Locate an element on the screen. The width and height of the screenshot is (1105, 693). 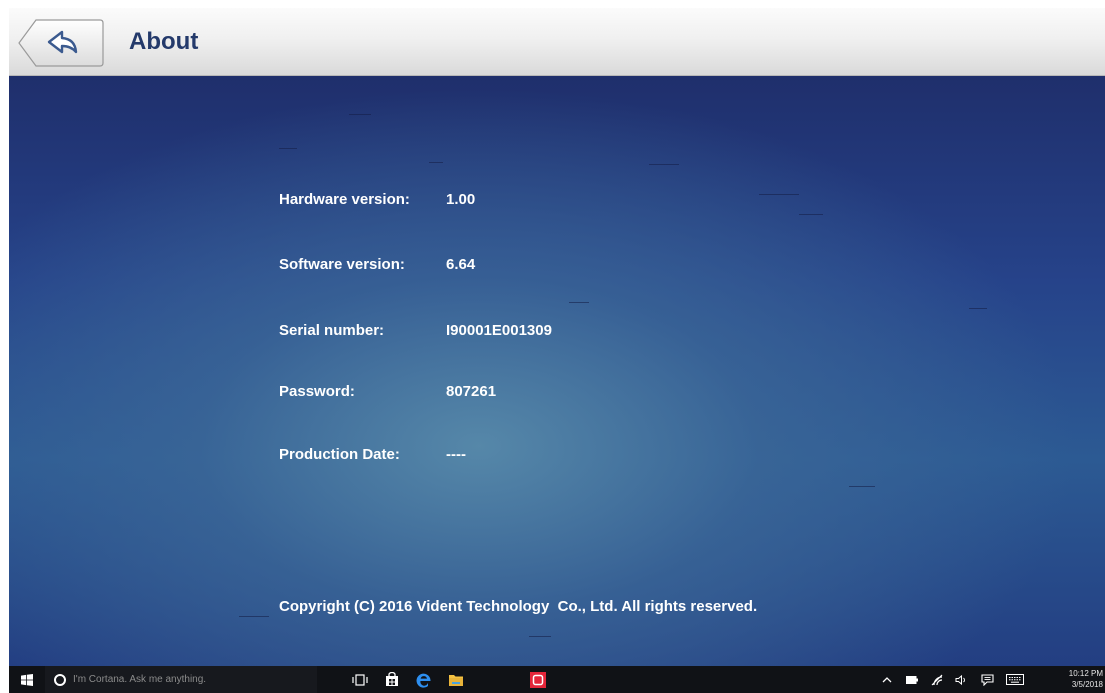
action-center-button is located at coordinates (987, 679).